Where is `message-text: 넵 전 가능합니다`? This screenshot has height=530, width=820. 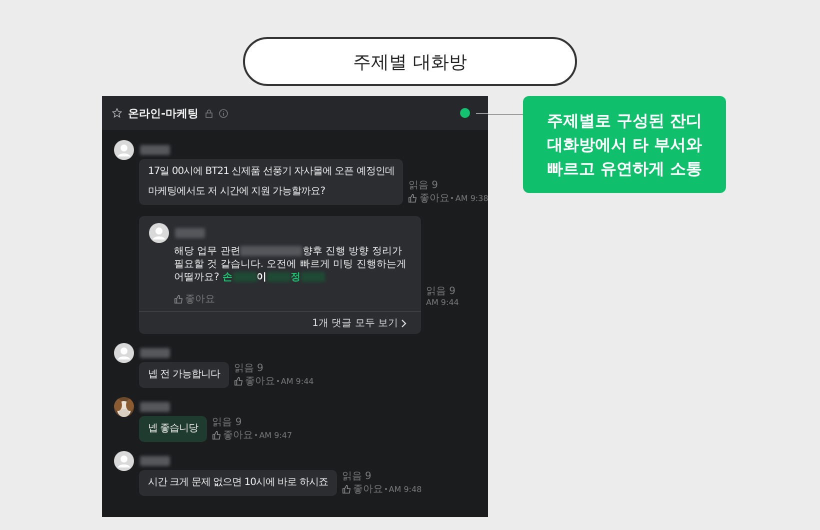
message-text: 넵 전 가능합니다 is located at coordinates (184, 375).